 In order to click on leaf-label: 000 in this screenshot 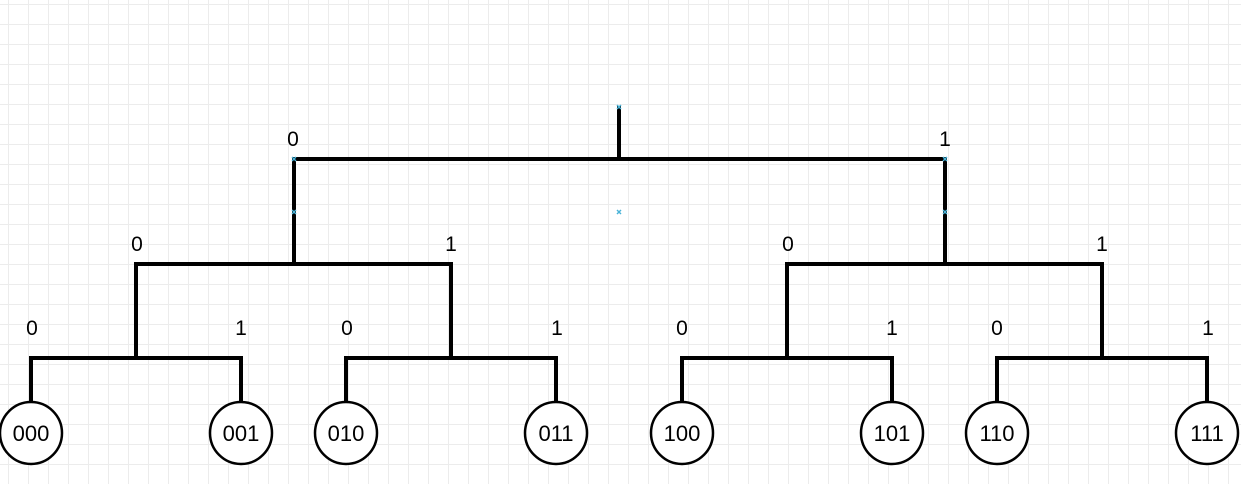, I will do `click(31, 433)`.